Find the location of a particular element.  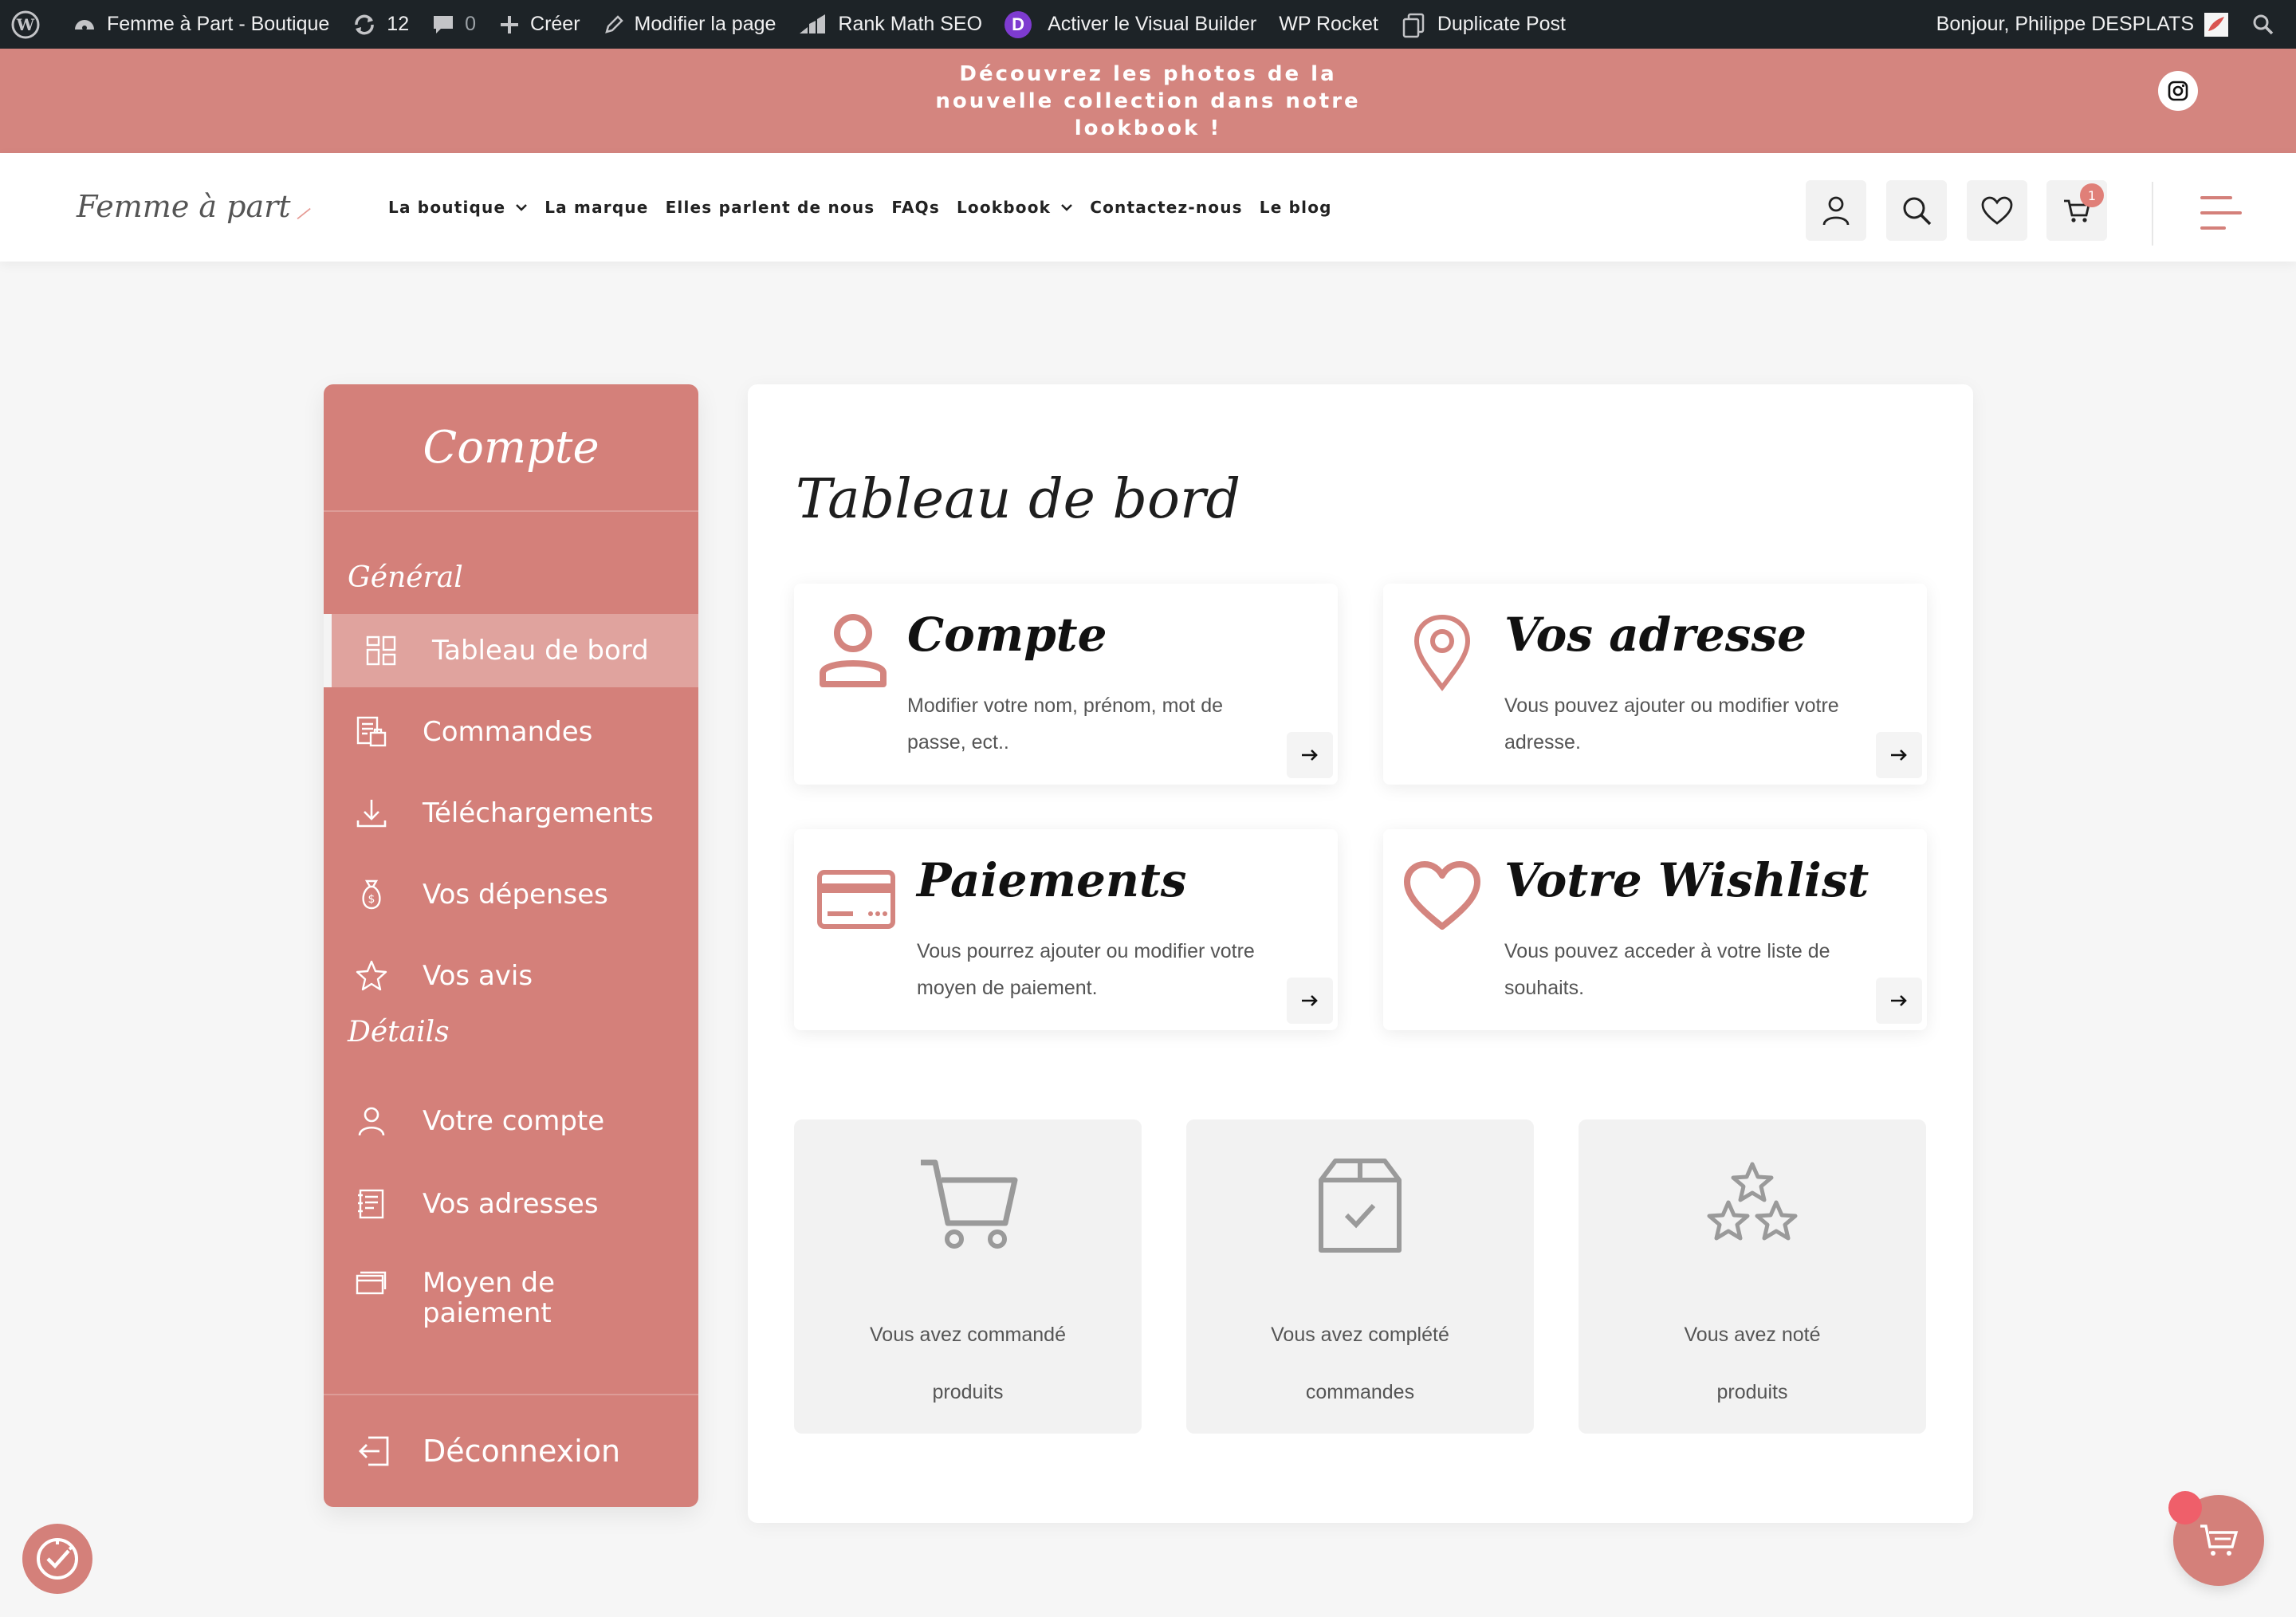

location-pin-icon is located at coordinates (1442, 652).